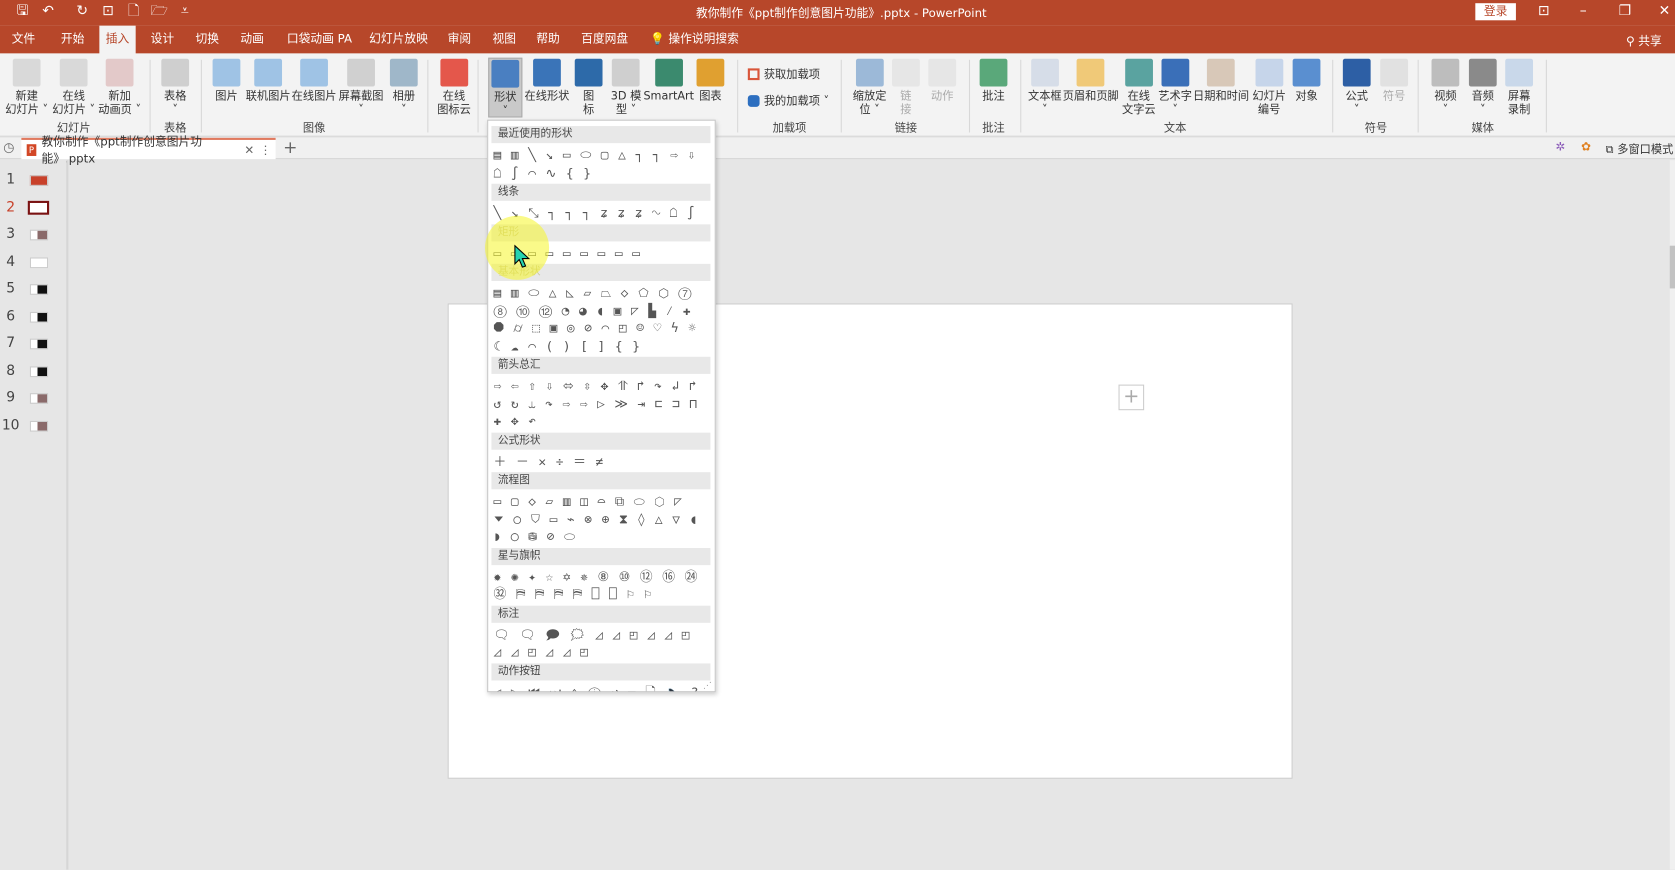 This screenshot has width=1675, height=870. I want to click on shape-grid: ╲↘⤡┐┐┐ʑʑʑ∿☖∫, so click(600, 213).